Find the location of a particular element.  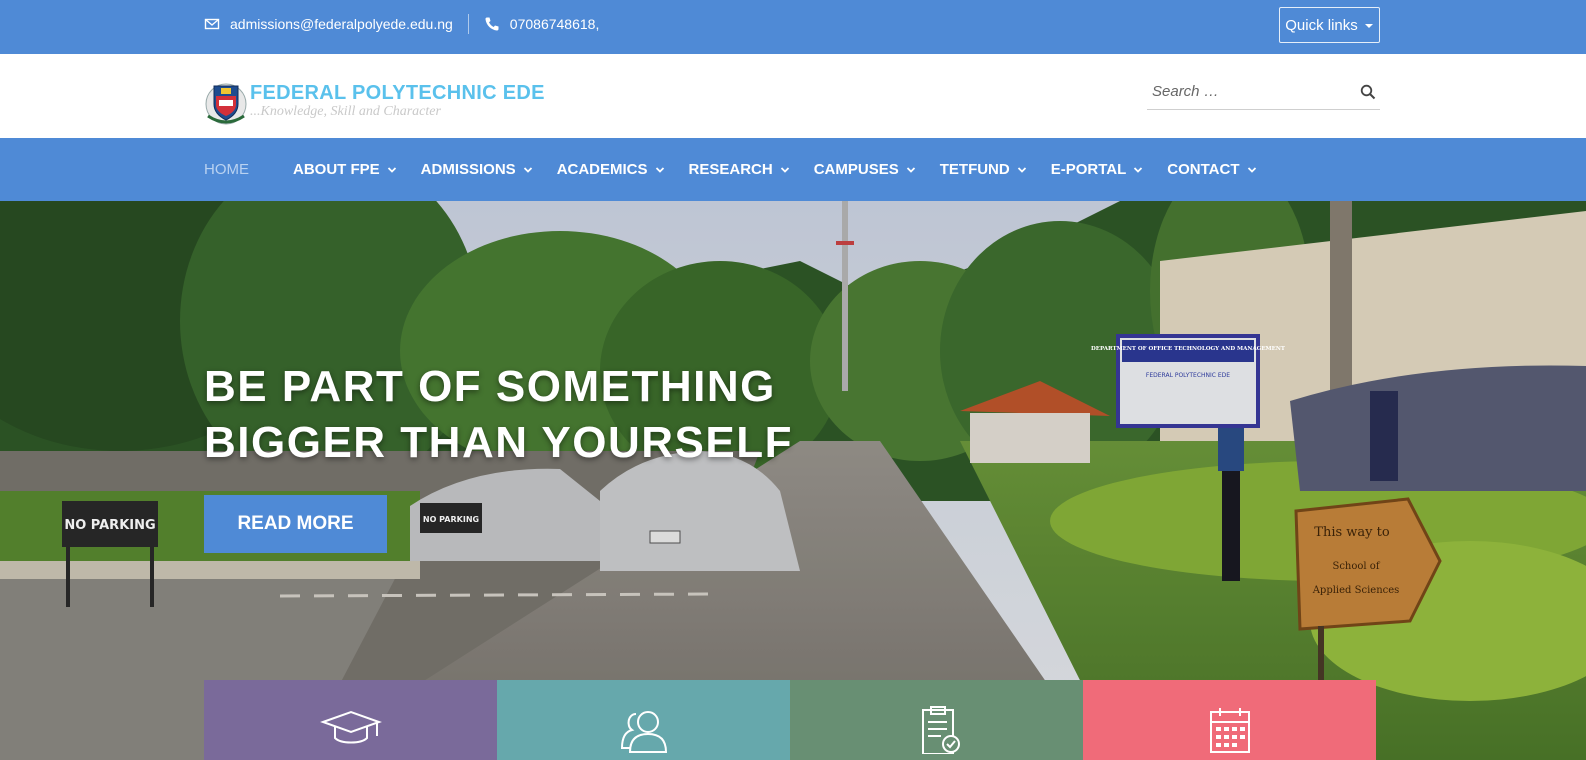

calendar-icon is located at coordinates (1229, 730).